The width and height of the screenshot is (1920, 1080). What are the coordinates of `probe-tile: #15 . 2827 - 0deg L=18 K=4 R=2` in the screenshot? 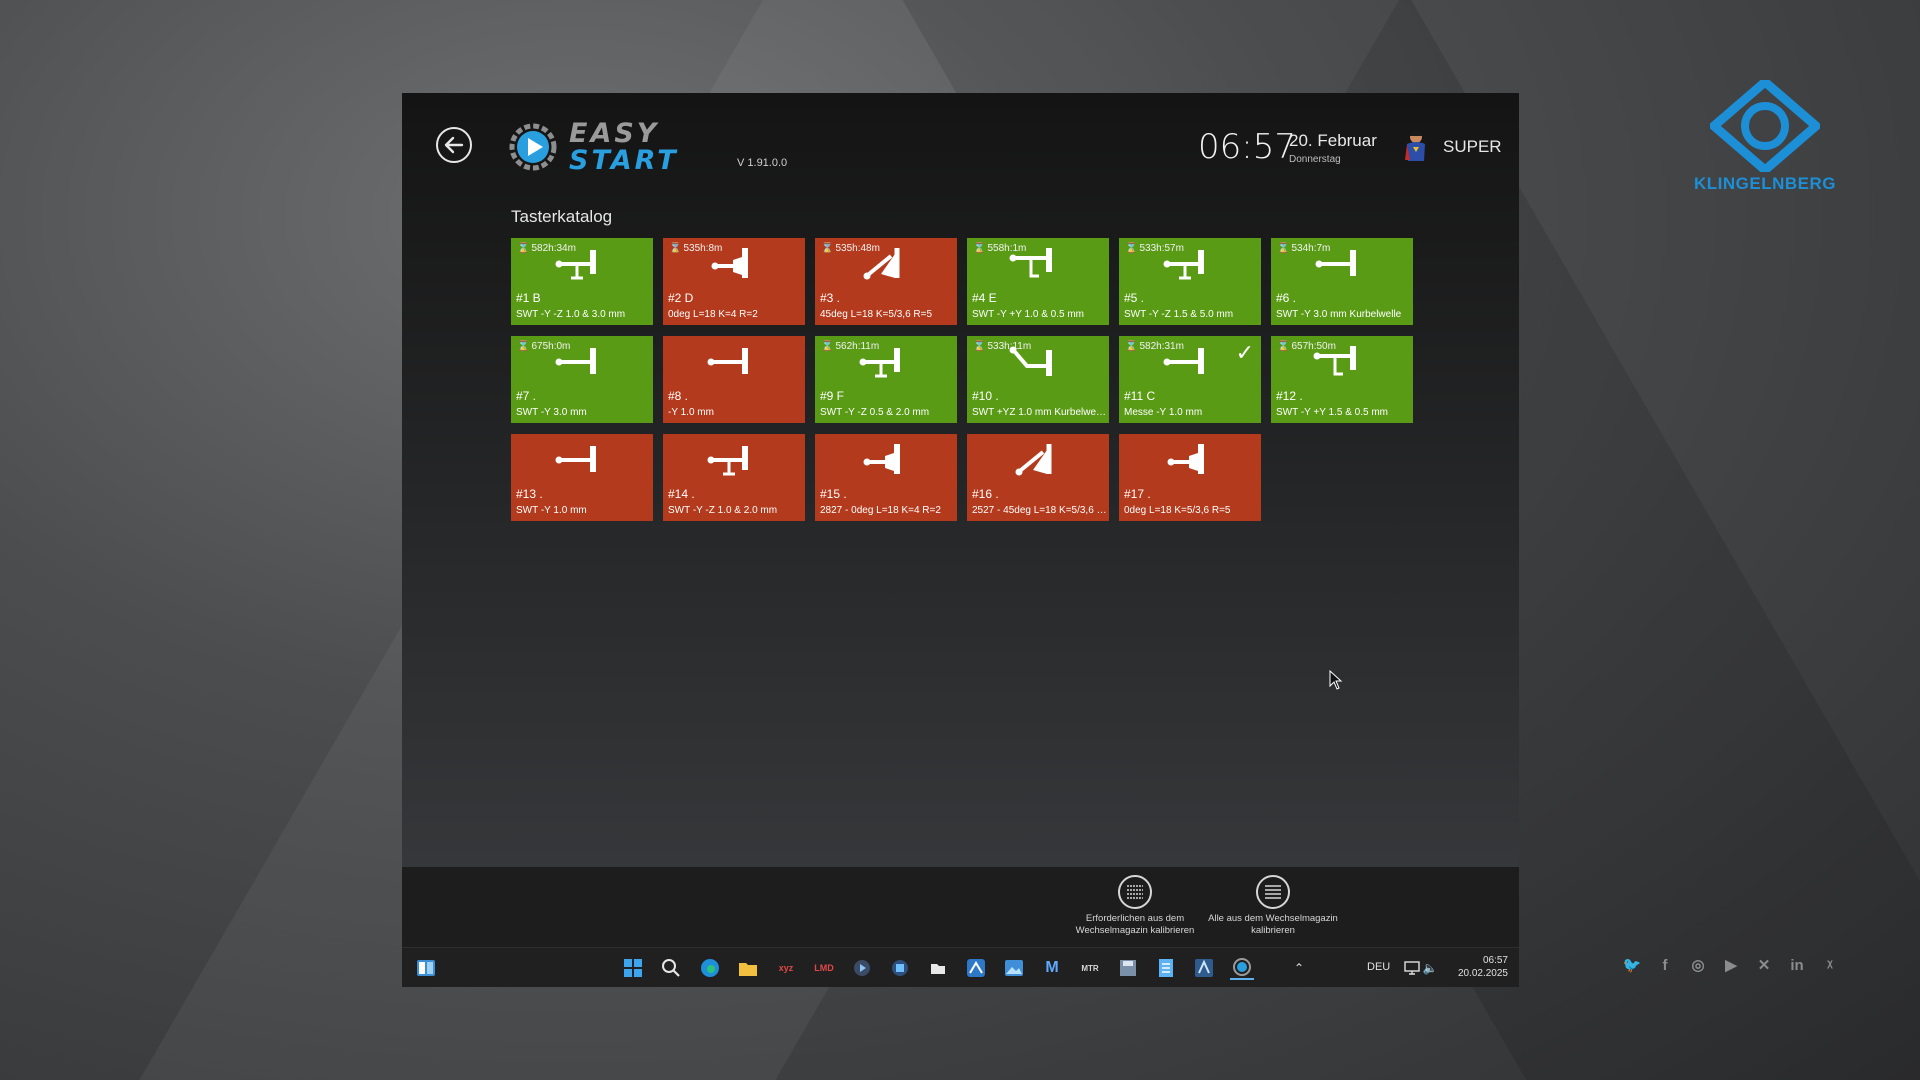 It's located at (886, 477).